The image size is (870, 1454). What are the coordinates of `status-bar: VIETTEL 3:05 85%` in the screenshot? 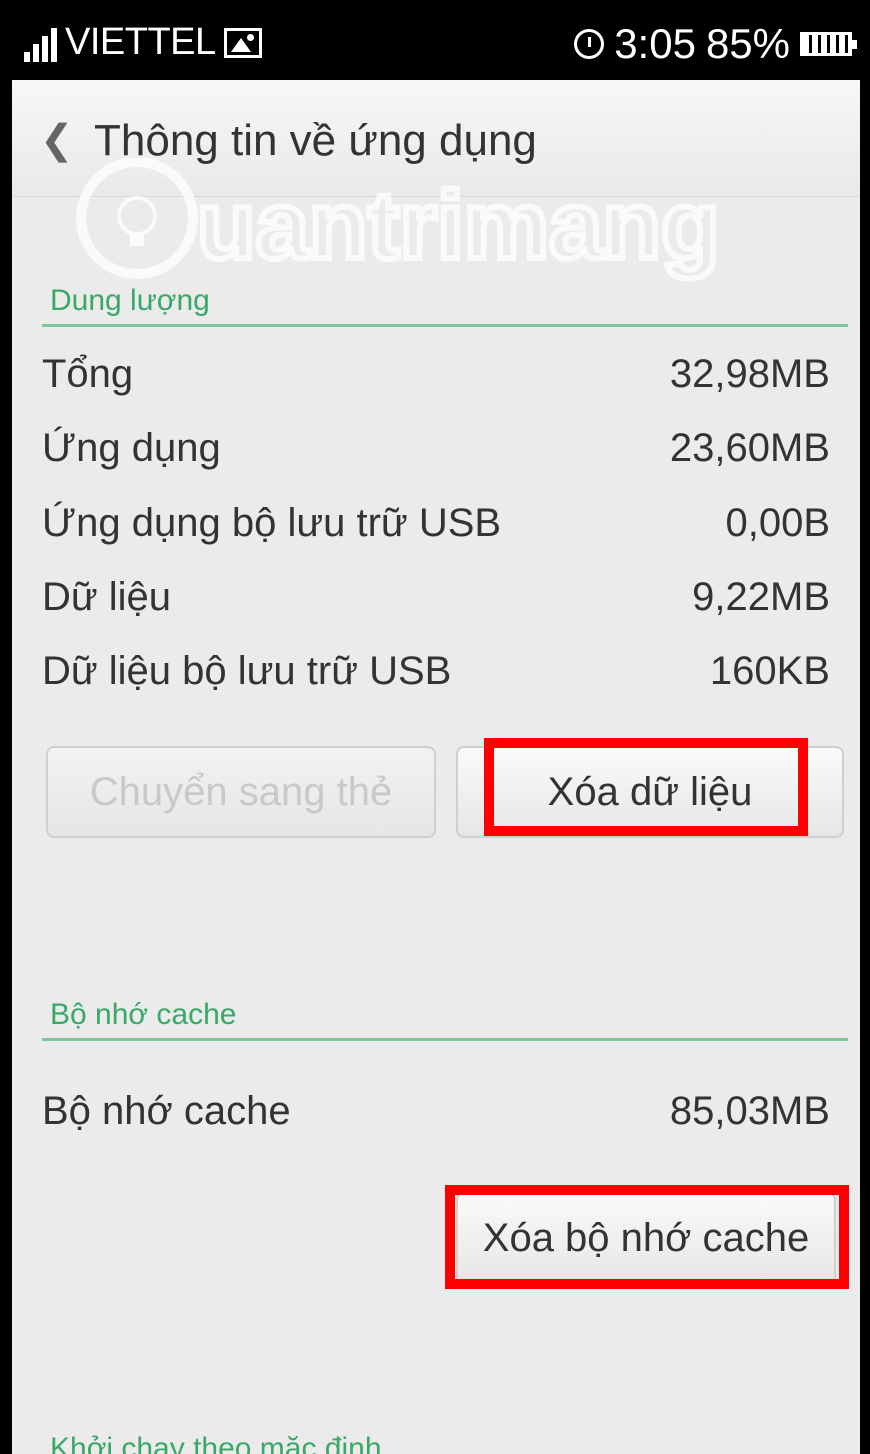 It's located at (436, 44).